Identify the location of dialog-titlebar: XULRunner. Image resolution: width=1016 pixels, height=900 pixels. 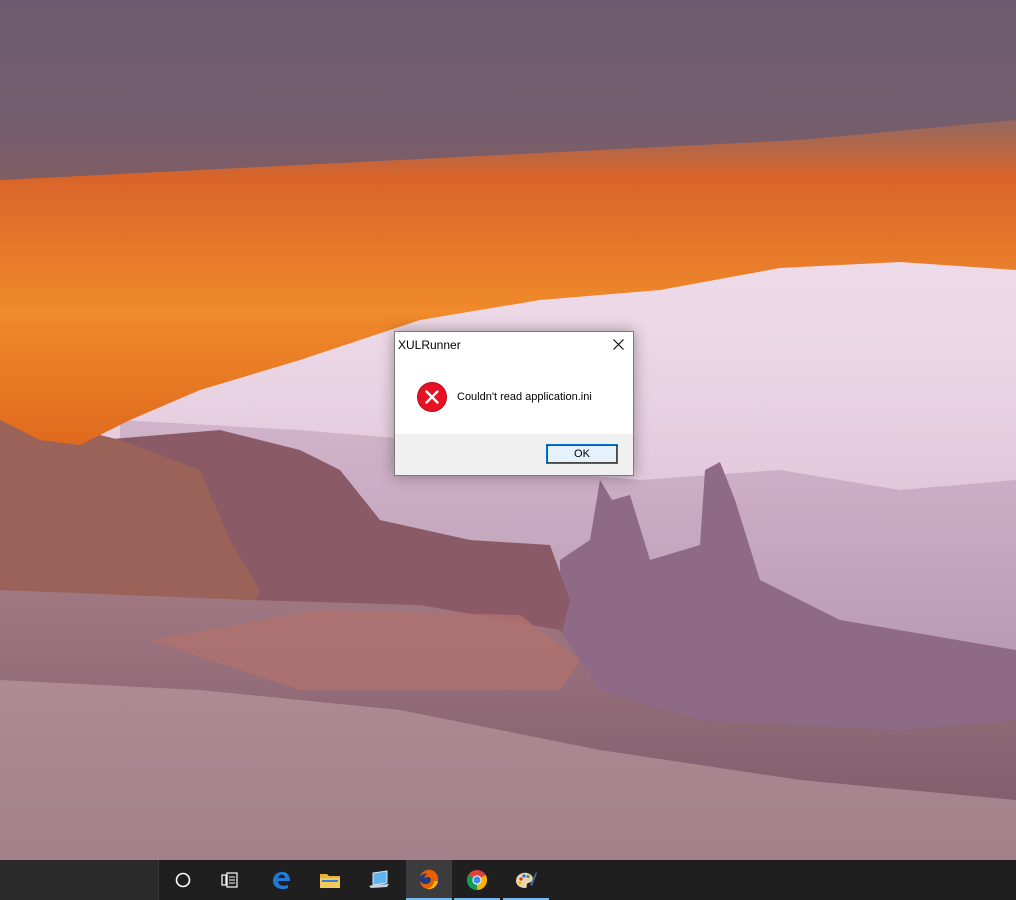
(514, 344).